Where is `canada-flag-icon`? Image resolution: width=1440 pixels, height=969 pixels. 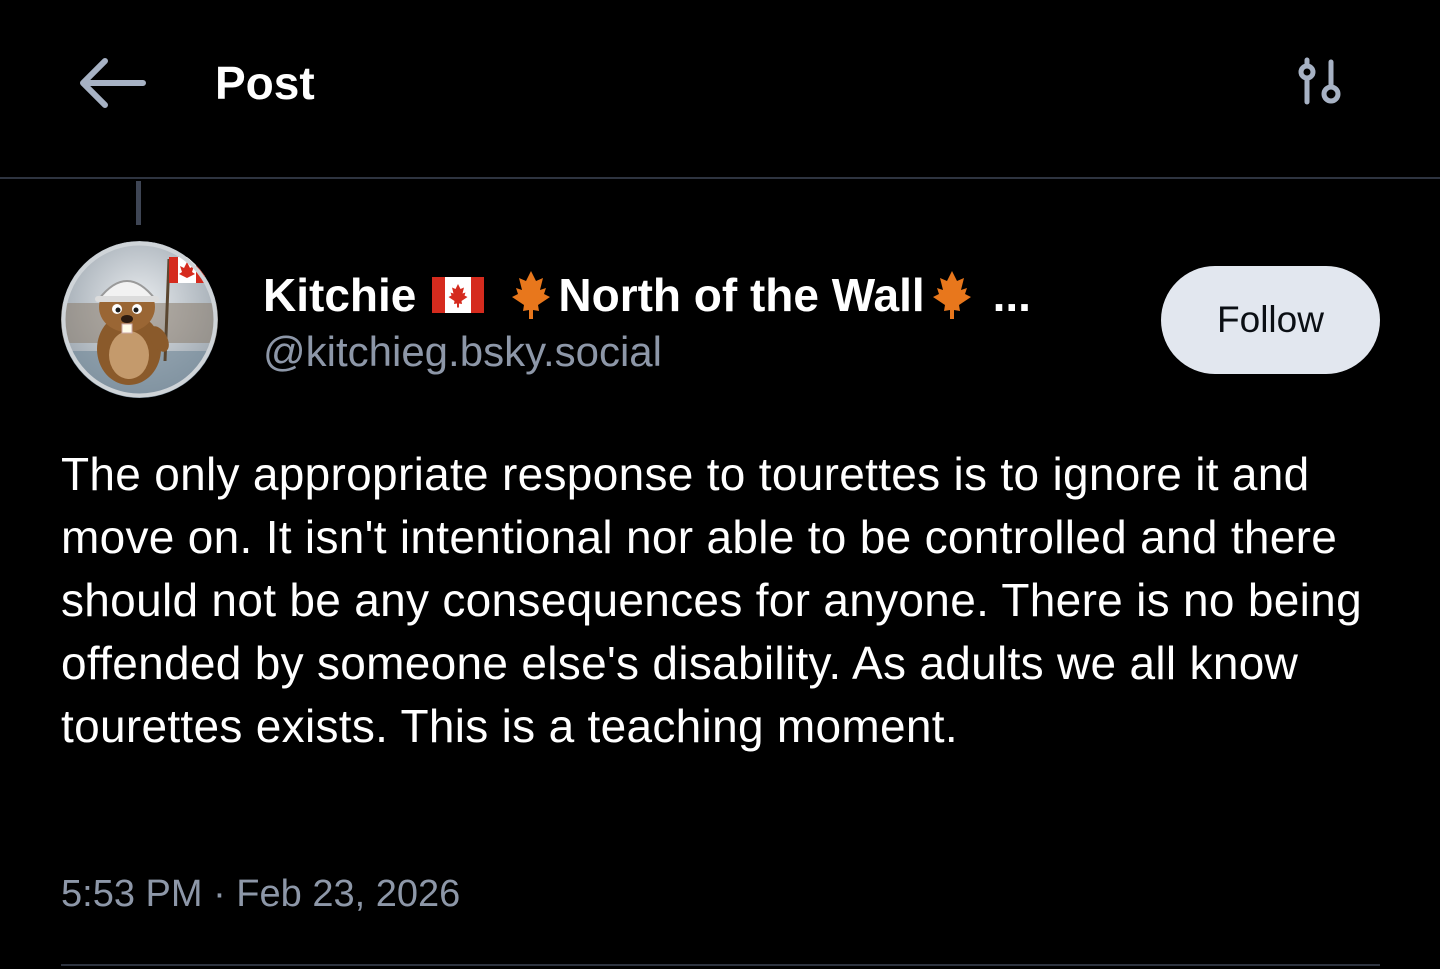 canada-flag-icon is located at coordinates (458, 295).